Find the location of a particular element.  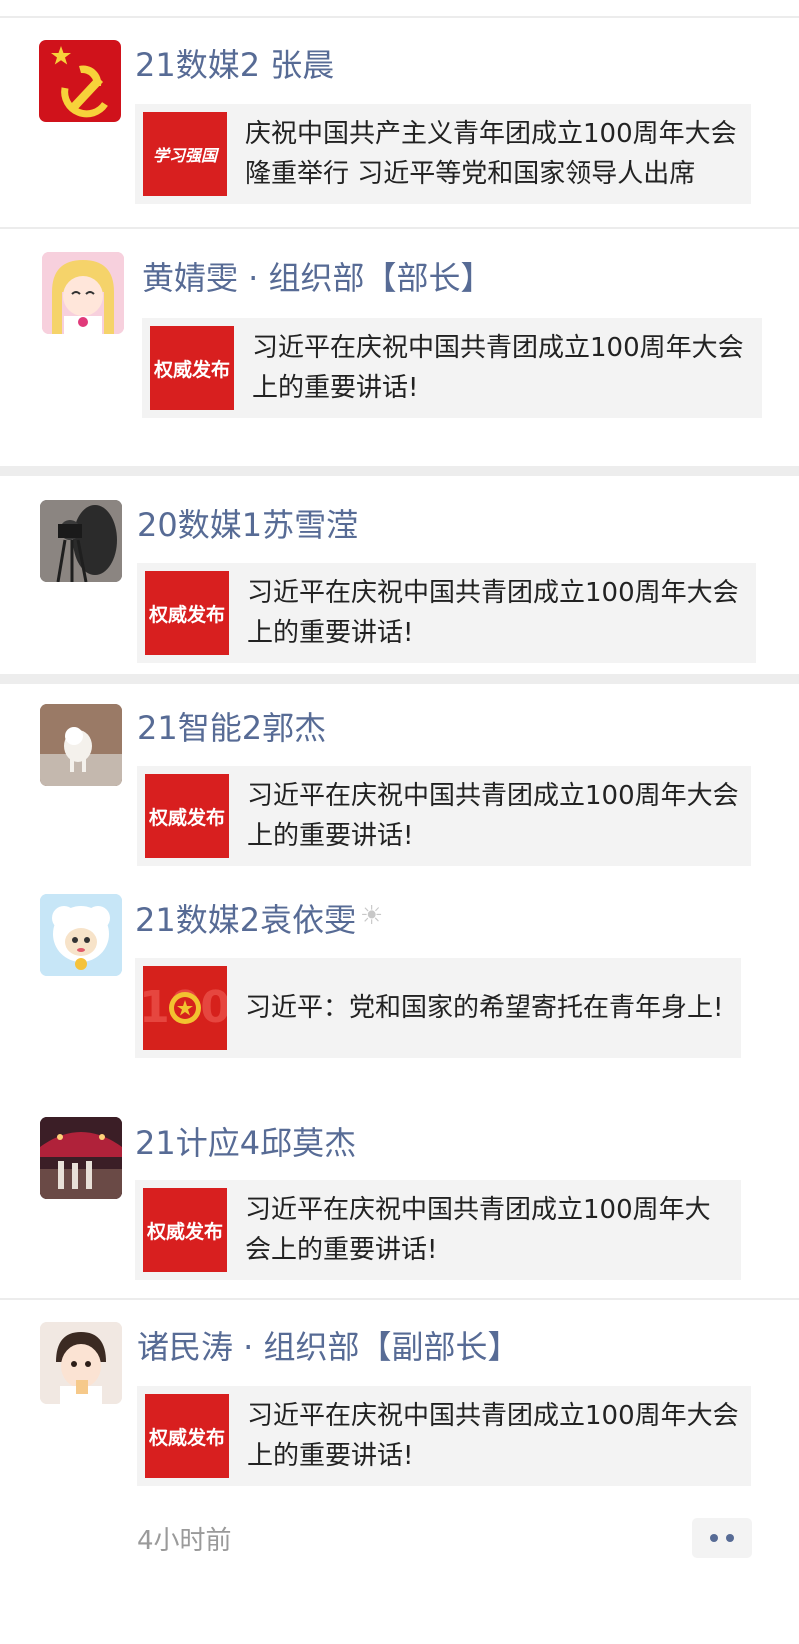

youth-league-emblem-icon: 100 is located at coordinates (185, 1008).